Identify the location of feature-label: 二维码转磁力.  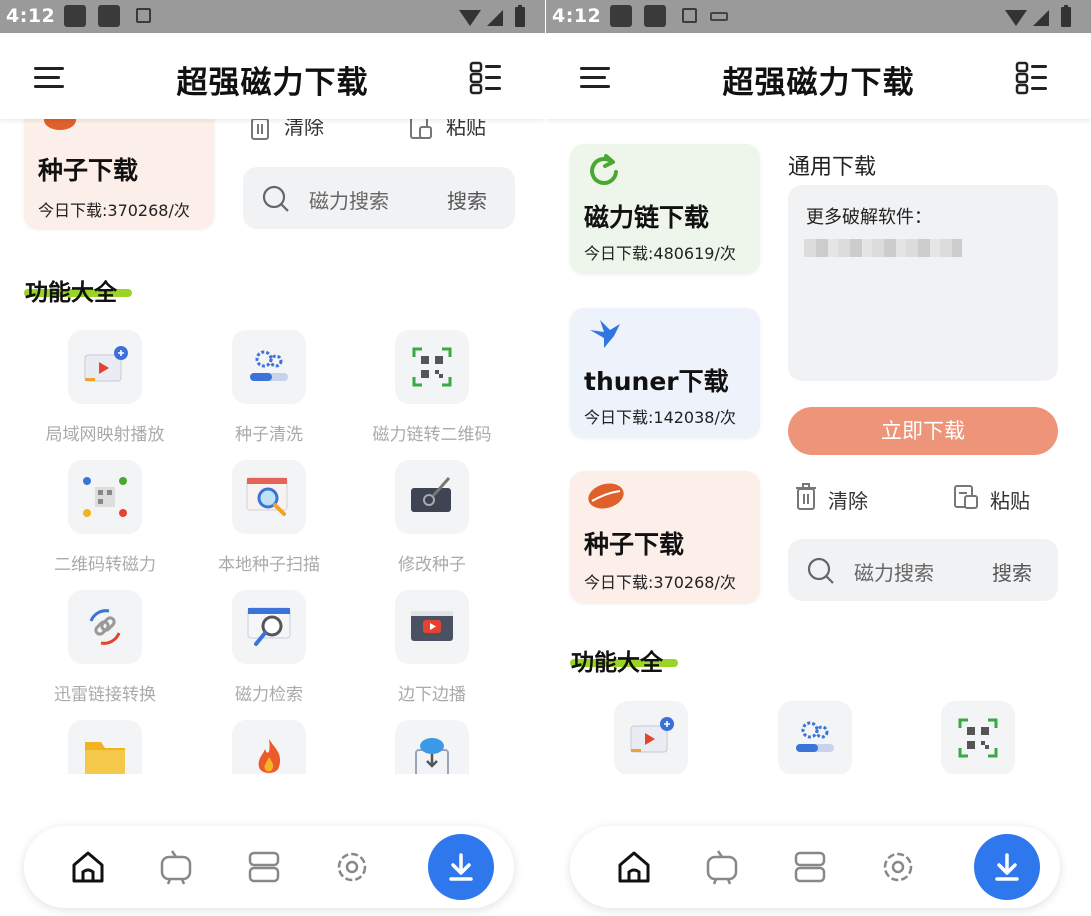
(105, 565).